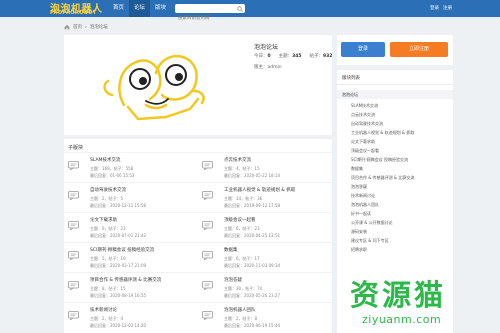 Image resolution: width=500 pixels, height=333 pixels. Describe the element at coordinates (434, 8) in the screenshot. I see `login-link: 登录` at that location.